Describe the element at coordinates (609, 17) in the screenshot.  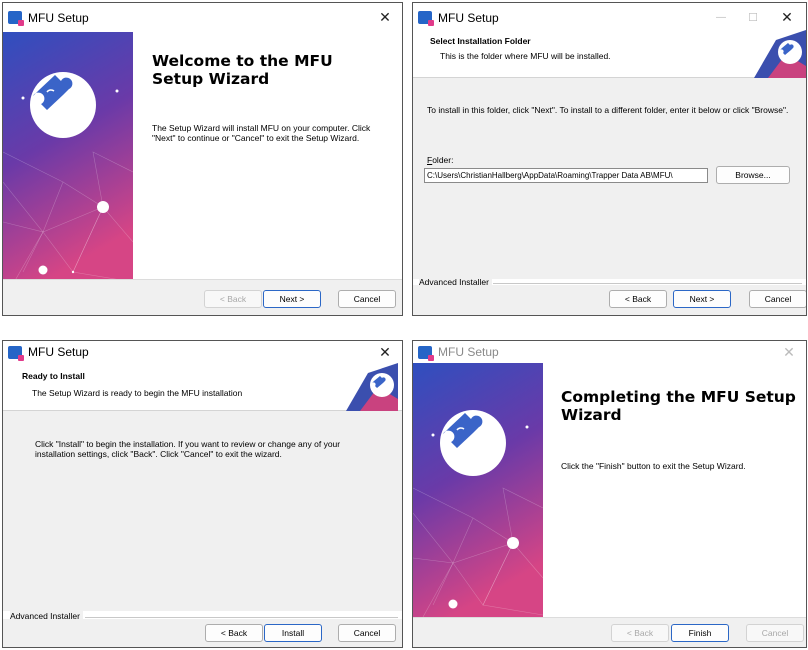
I see `title-bar: MFU Setup — ☐ ✕` at that location.